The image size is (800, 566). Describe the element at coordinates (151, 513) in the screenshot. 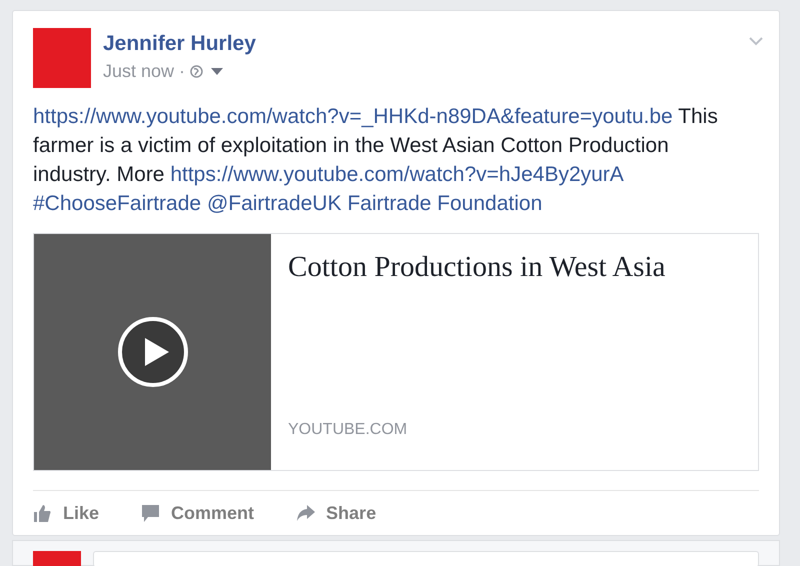

I see `comment-icon` at that location.